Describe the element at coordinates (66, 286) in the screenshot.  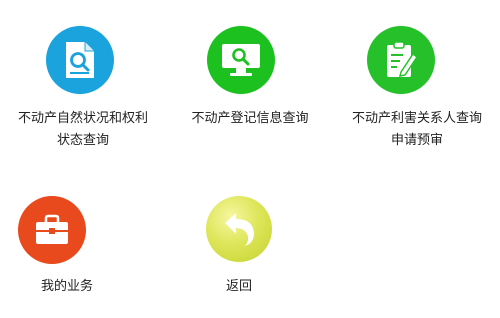
I see `menu-item-label: 我的业务` at that location.